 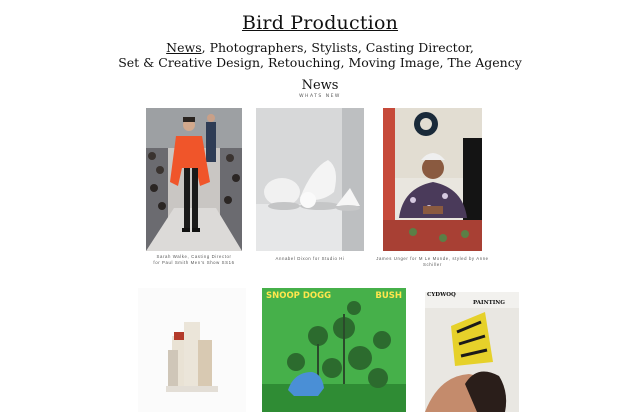 I want to click on magazine-cover, so click(x=472, y=352).